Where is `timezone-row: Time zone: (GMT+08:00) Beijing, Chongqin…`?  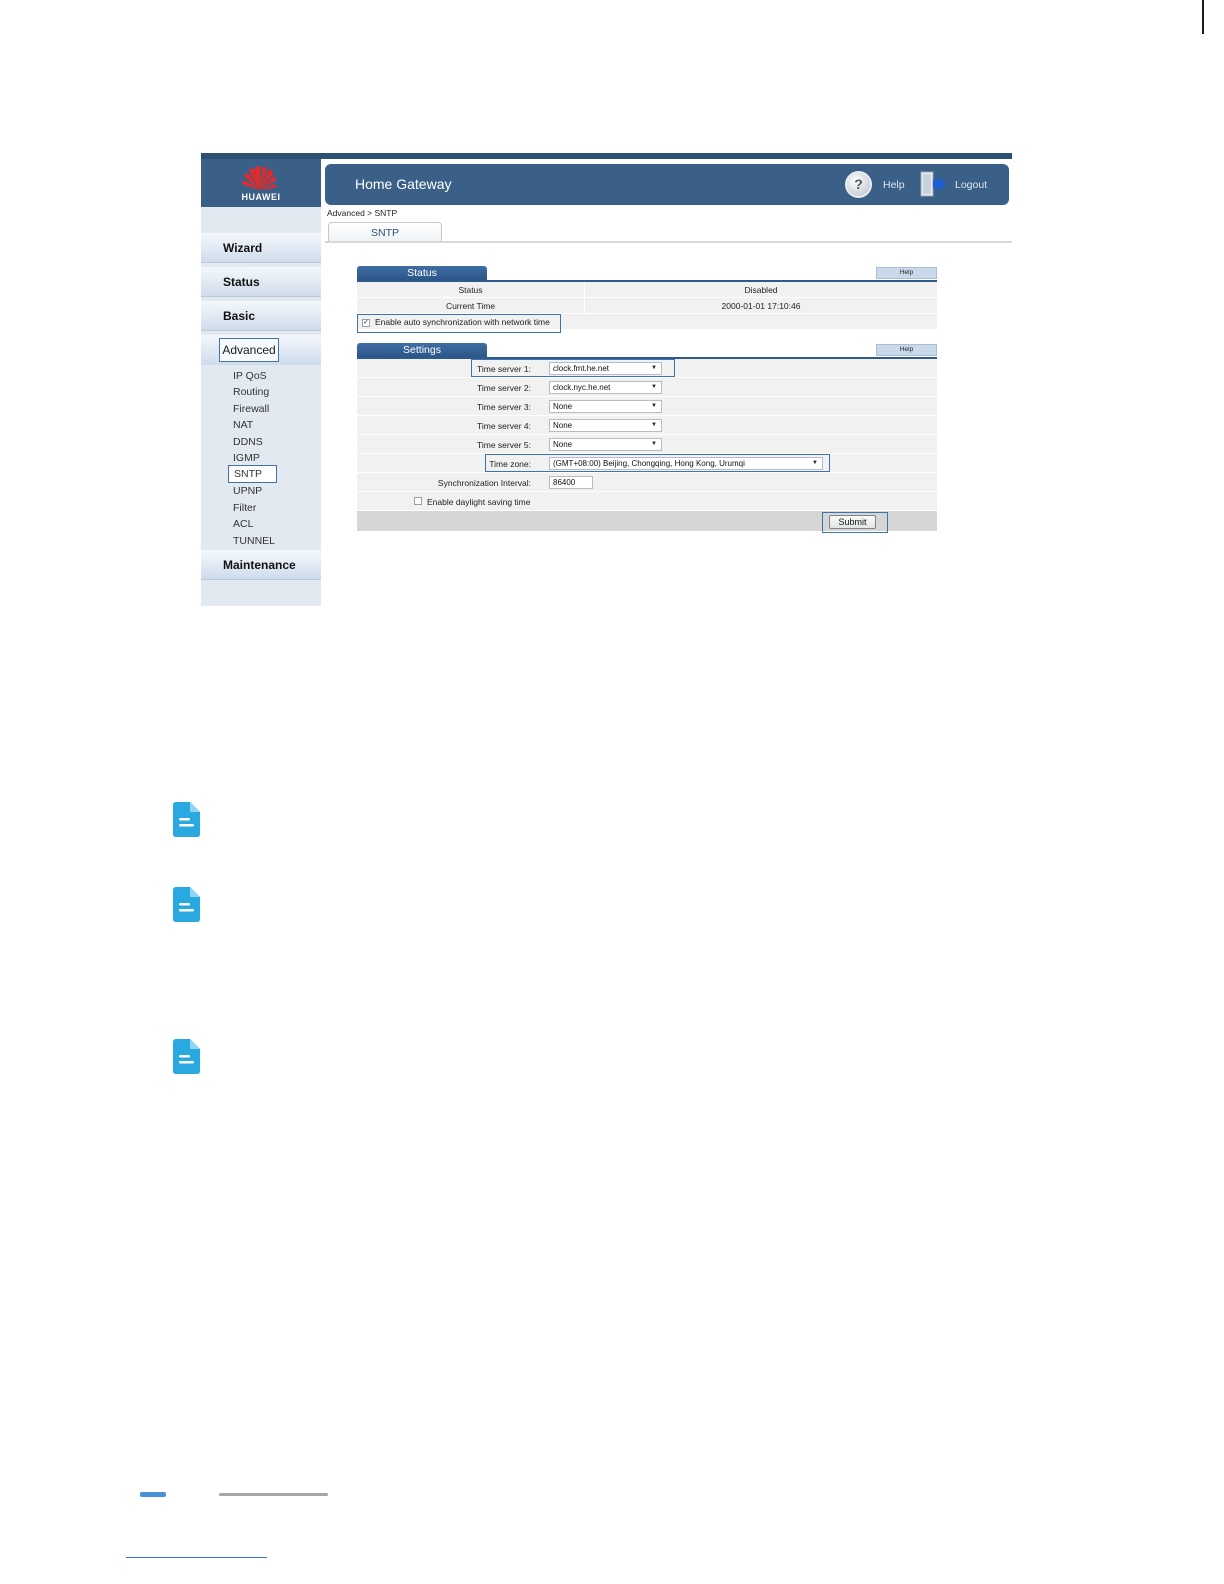
timezone-row: Time zone: (GMT+08:00) Beijing, Chongqin… is located at coordinates (647, 463).